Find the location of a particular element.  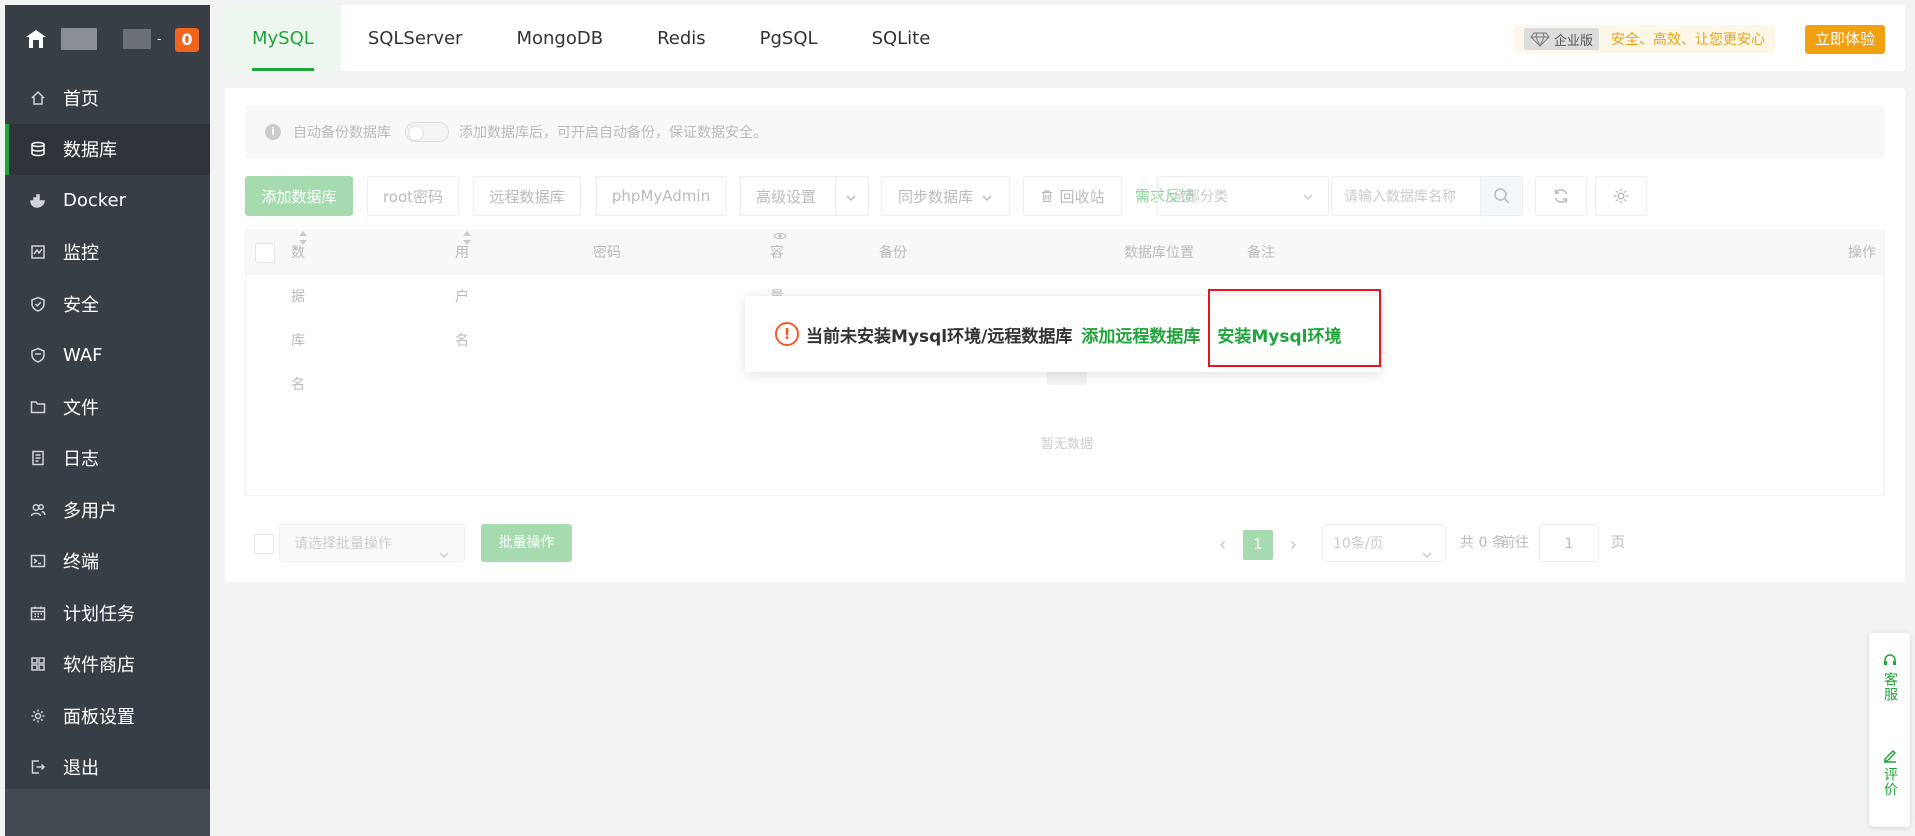

remote-database-button: 远程数据库 is located at coordinates (527, 196).